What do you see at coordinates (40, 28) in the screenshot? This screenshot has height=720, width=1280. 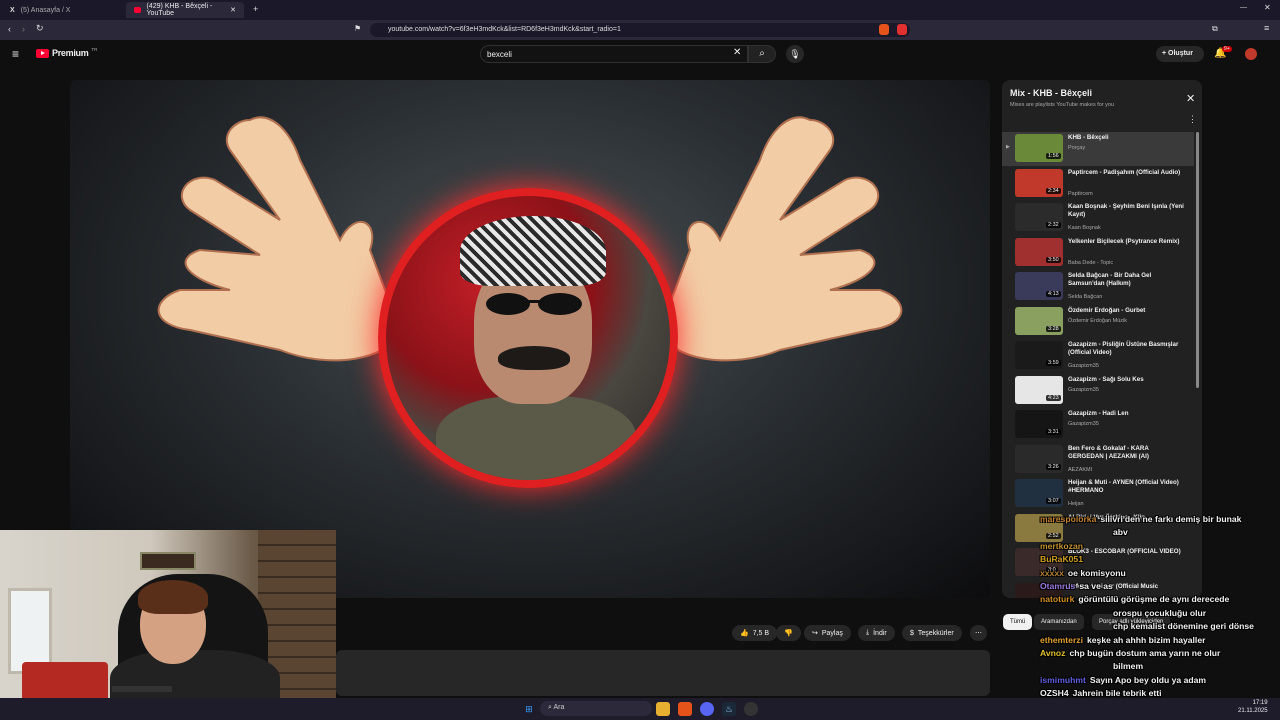 I see `reload-icon: ↻` at bounding box center [40, 28].